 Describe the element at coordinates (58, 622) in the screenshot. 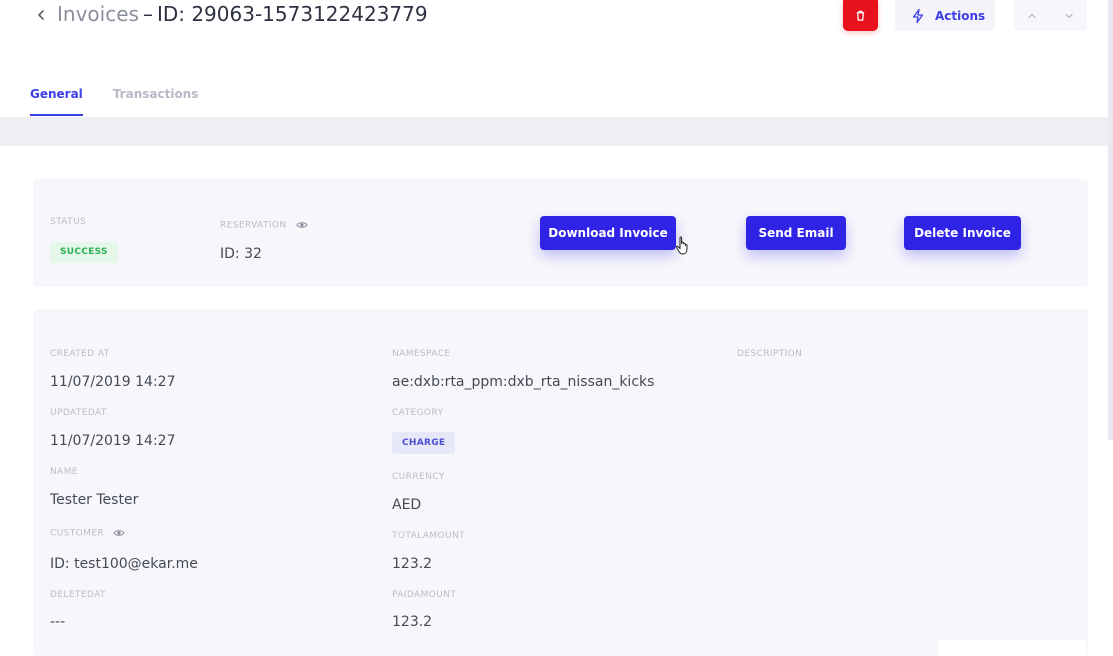

I see `deleted-at-value: ---` at that location.